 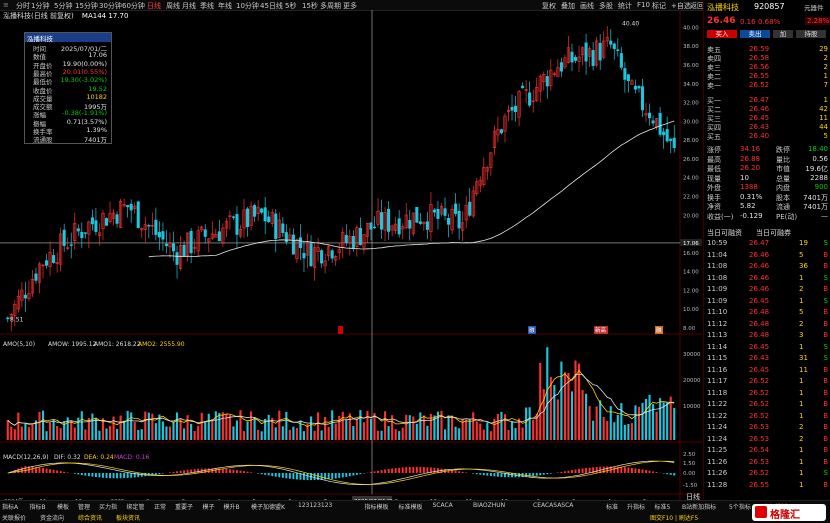 I want to click on stat-row: 最低 26.20 市值 19.6亿, so click(x=767, y=168).